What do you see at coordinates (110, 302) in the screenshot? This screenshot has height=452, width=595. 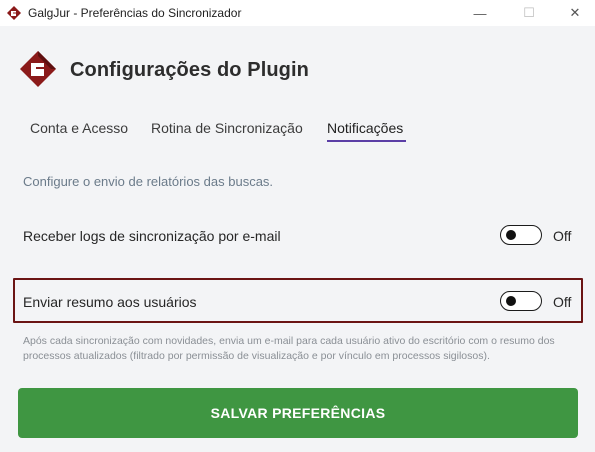 I see `setting-label-resumo: Enviar resumo aos usuários` at bounding box center [110, 302].